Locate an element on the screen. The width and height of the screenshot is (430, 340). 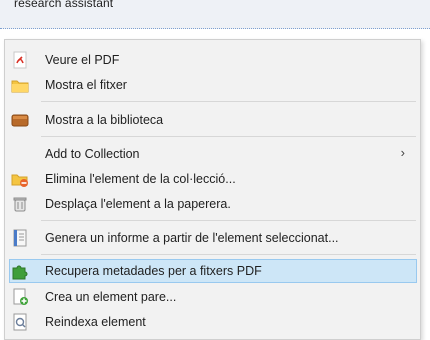
pdf-icon is located at coordinates (20, 60).